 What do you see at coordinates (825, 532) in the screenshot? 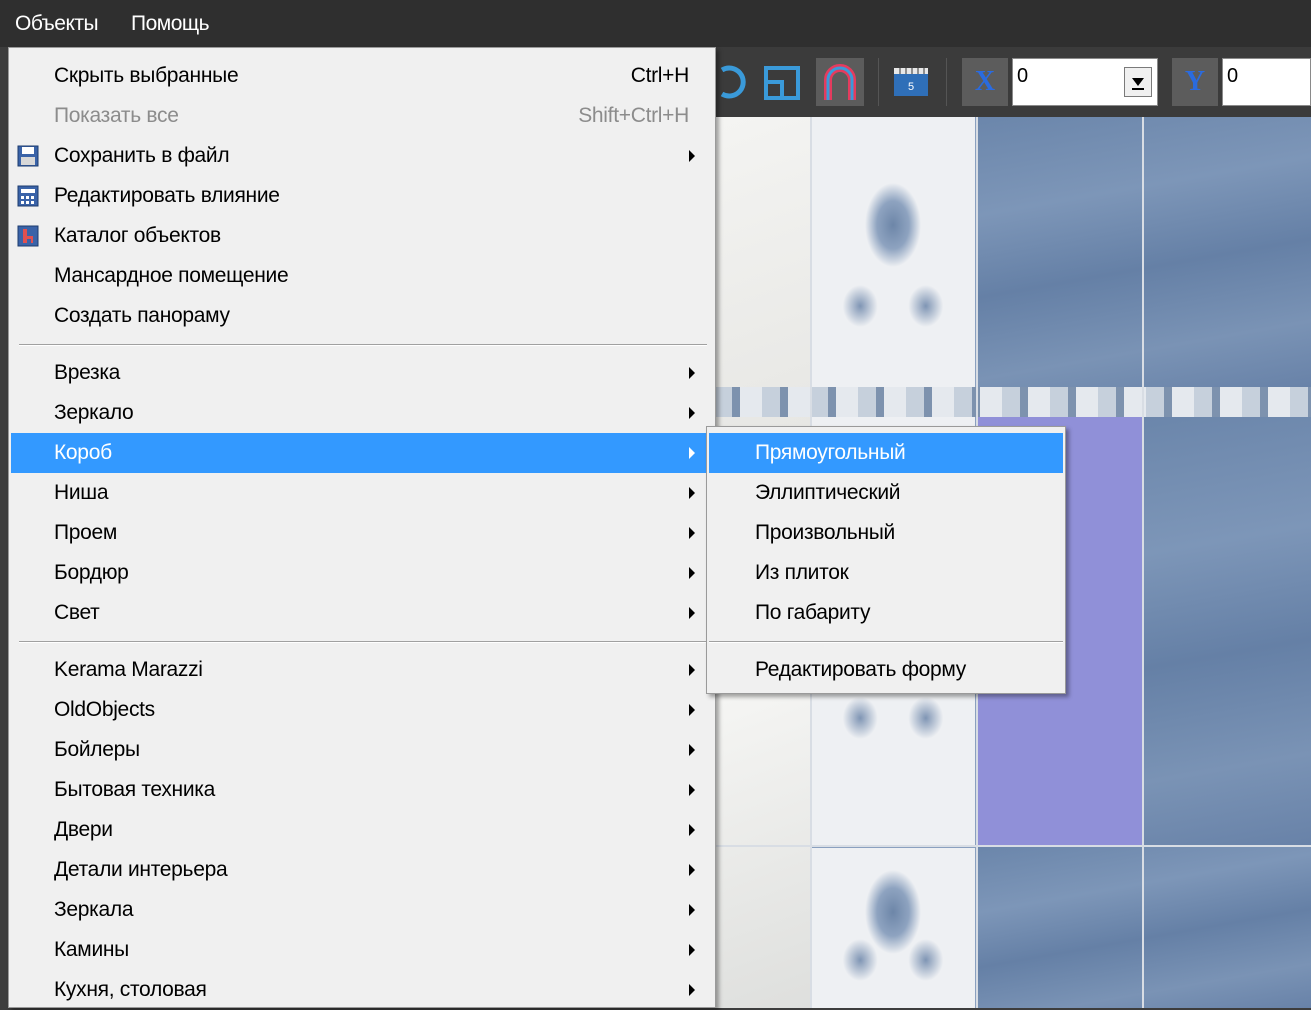
I see `menu-item-label: Произвольный` at bounding box center [825, 532].